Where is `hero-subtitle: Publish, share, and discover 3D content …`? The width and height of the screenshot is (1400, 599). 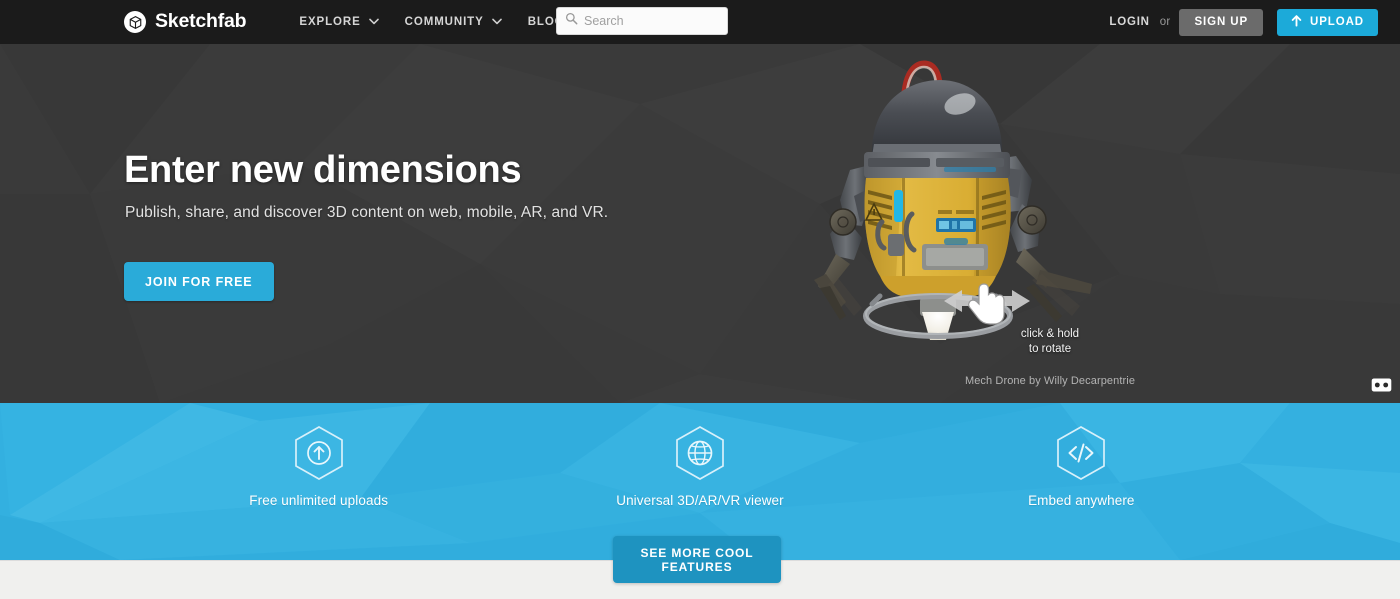
hero-subtitle: Publish, share, and discover 3D content … is located at coordinates (367, 212).